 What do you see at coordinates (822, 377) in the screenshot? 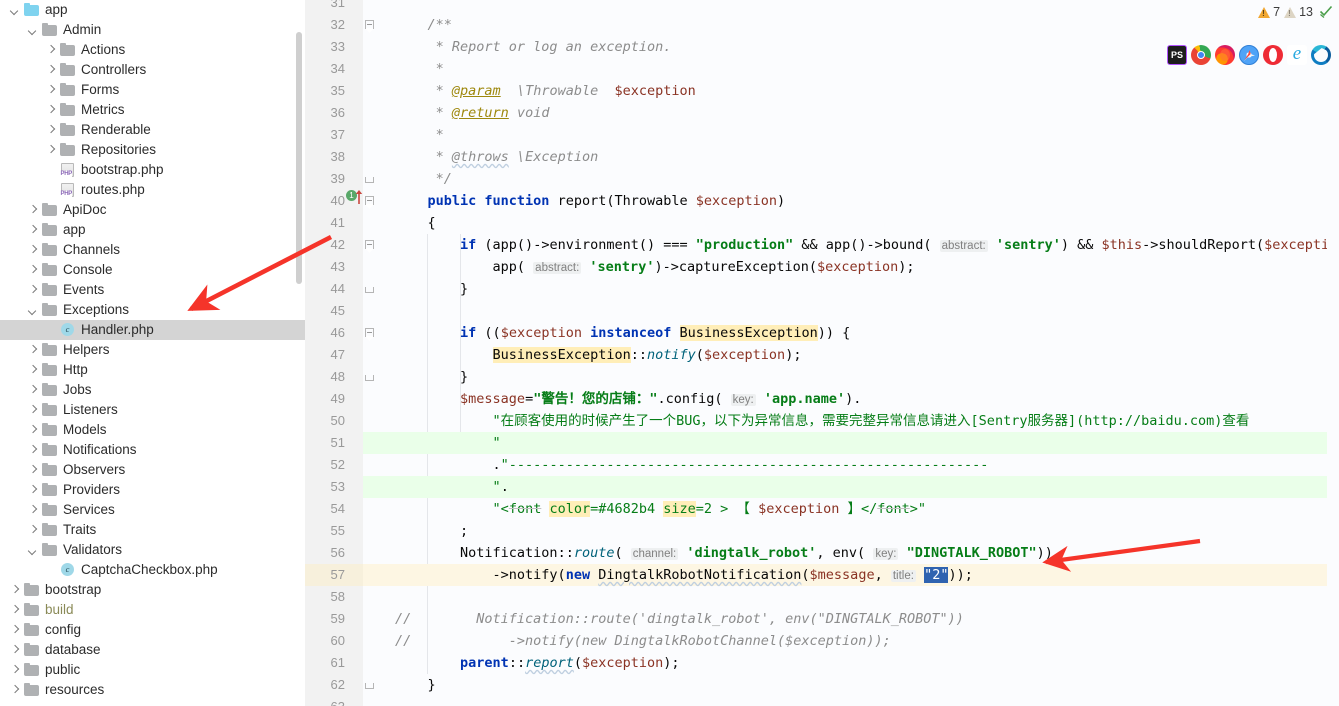
I see `code-line-48: 48 }` at bounding box center [822, 377].